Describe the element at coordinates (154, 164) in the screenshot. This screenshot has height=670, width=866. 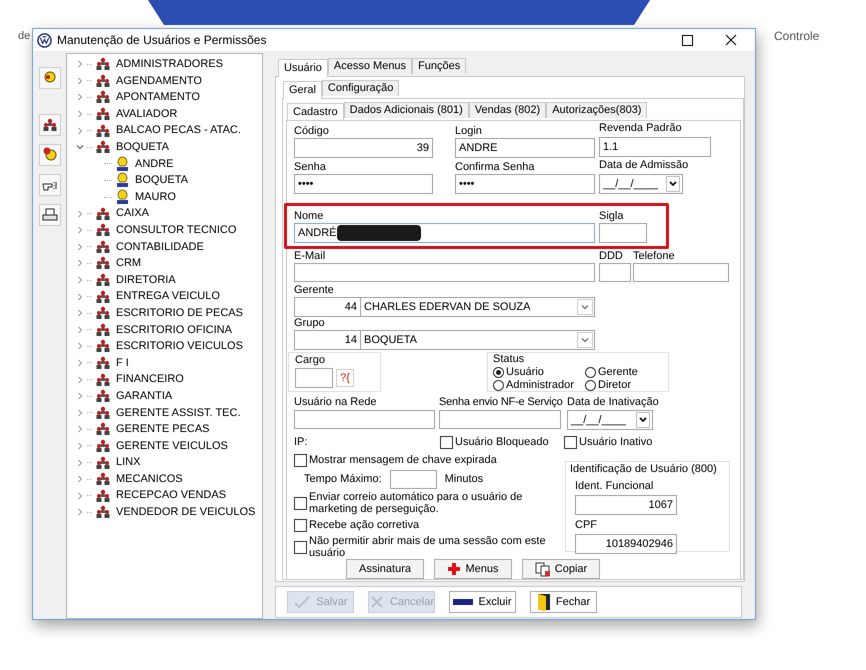
I see `tree-item: ANDRE` at that location.